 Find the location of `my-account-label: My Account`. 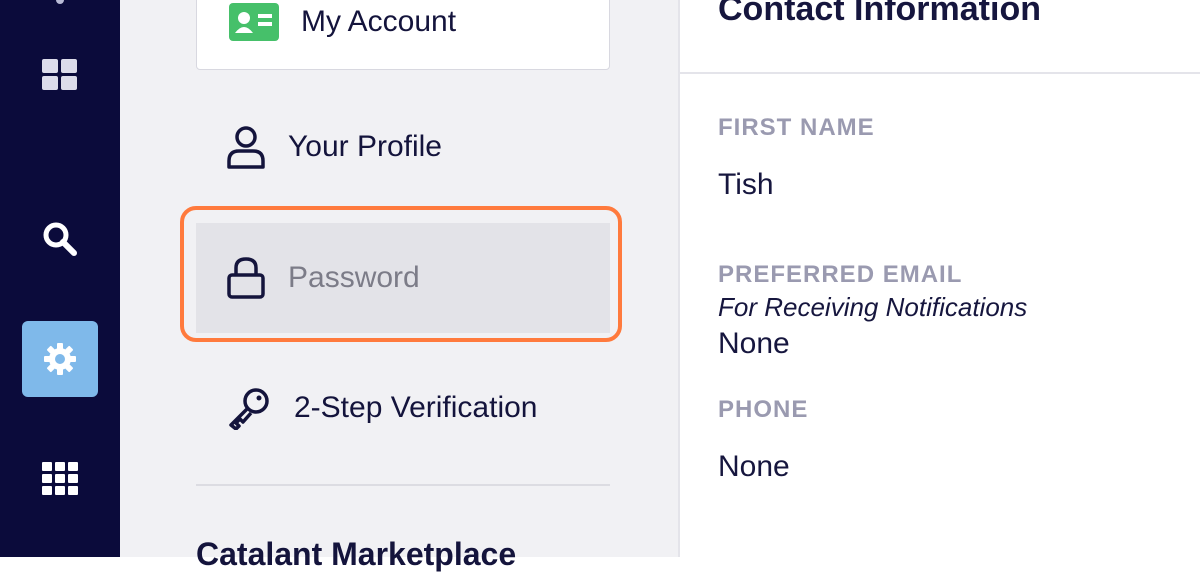

my-account-label: My Account is located at coordinates (379, 21).